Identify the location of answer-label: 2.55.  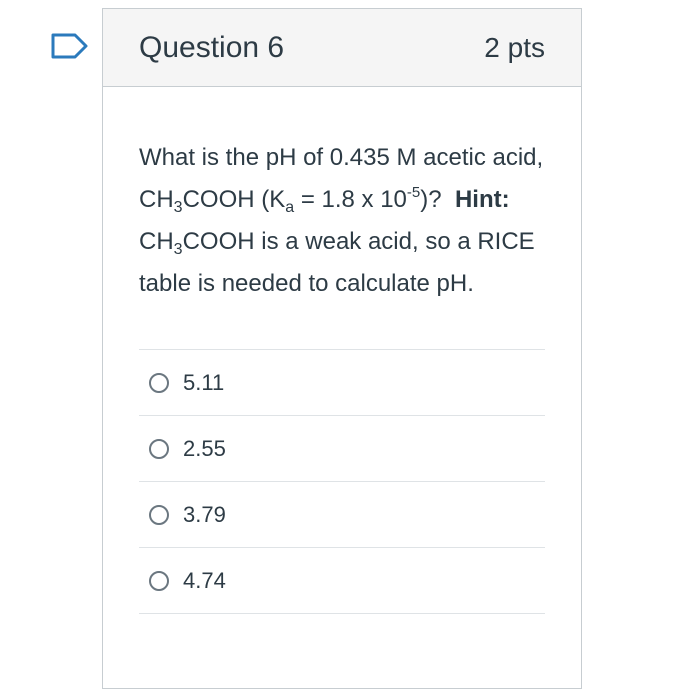
(204, 448).